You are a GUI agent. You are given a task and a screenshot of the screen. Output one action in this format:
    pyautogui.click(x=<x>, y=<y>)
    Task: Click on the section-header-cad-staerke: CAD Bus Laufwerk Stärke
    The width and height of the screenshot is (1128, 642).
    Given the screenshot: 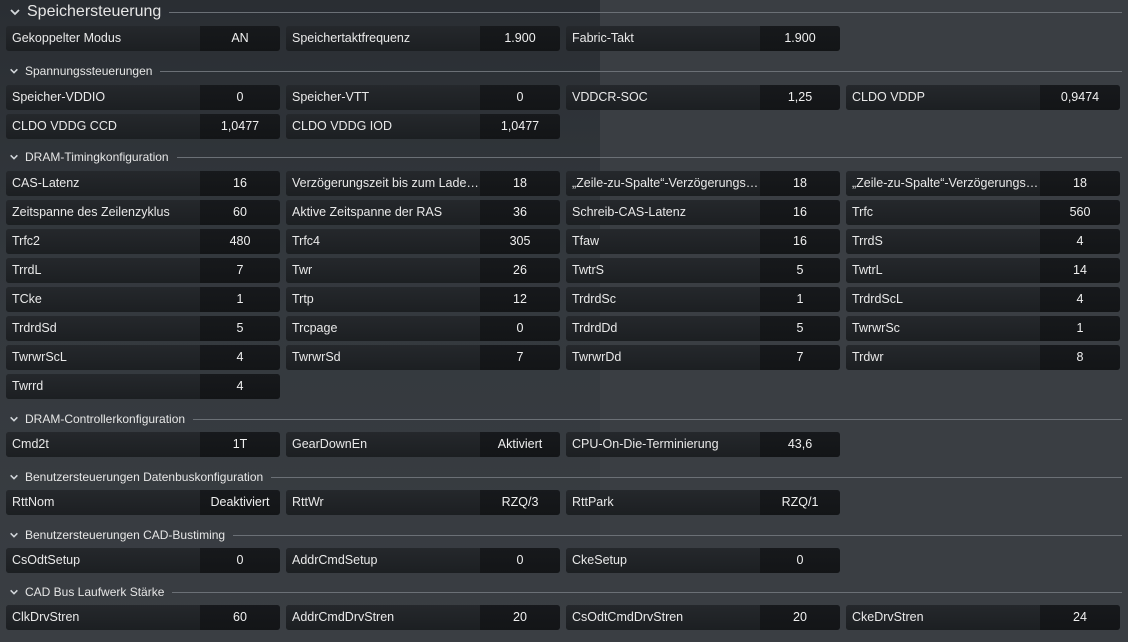 What is the action you would take?
    pyautogui.click(x=565, y=592)
    